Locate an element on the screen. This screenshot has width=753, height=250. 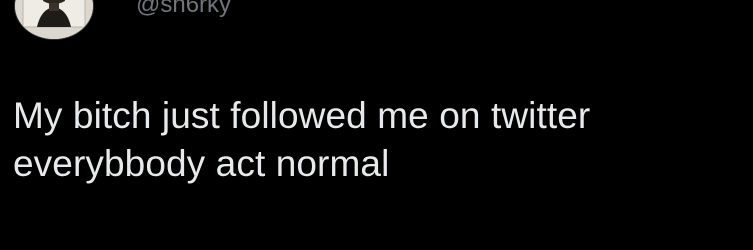
avatar is located at coordinates (54, 20).